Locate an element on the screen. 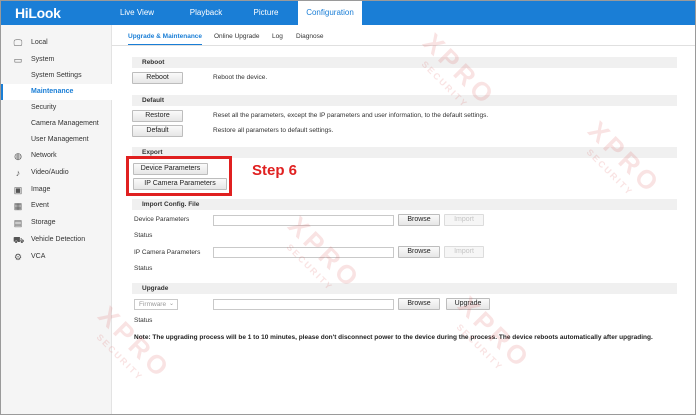  sidebar-item-vehicle-detection: ⛟ Vehicle Detection is located at coordinates (56, 240).